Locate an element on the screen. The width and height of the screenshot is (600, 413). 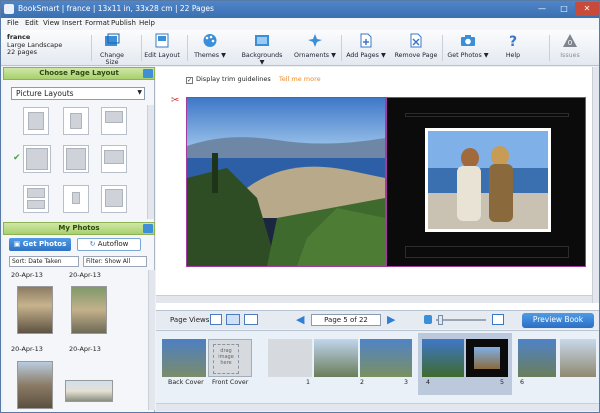
get-photos-panel-button: ▣ Get Photos is located at coordinates (40, 244).